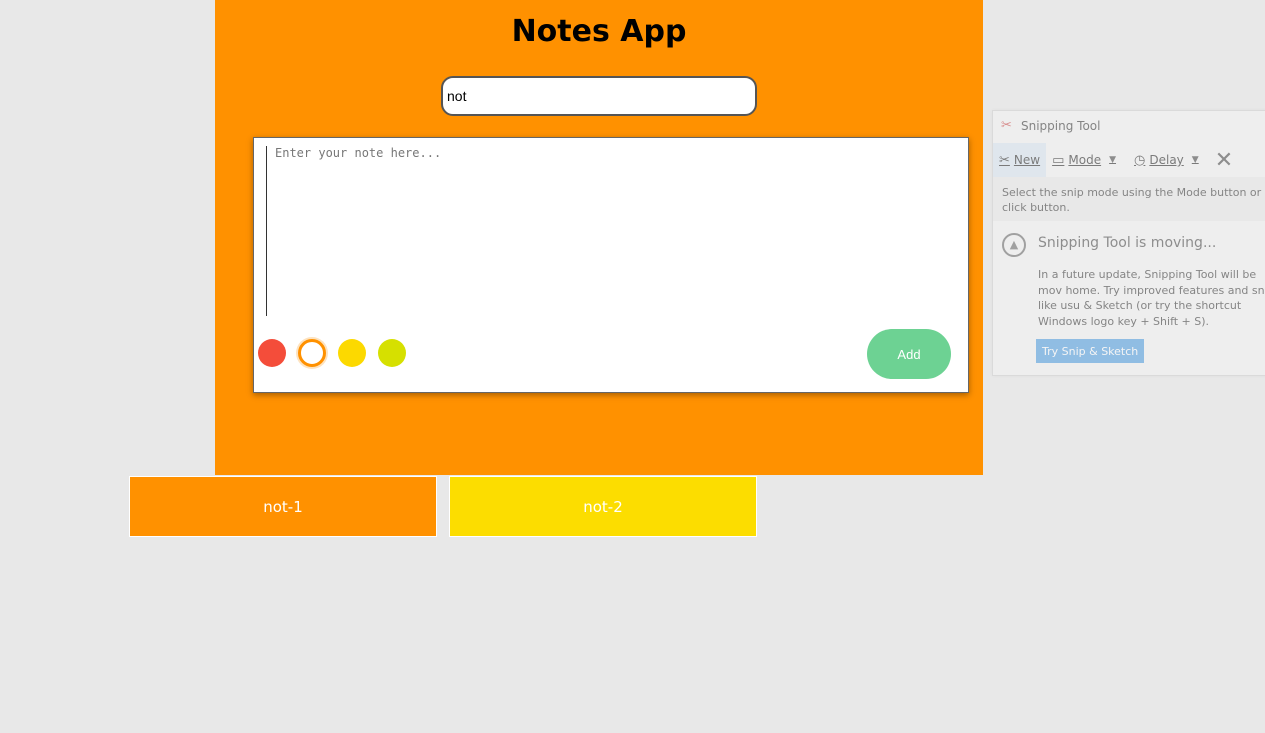  Describe the element at coordinates (1027, 160) in the screenshot. I see `new-snip-label: New` at that location.